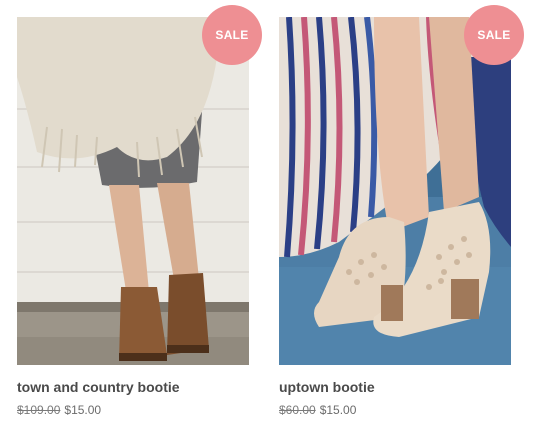 This screenshot has height=425, width=533. Describe the element at coordinates (395, 387) in the screenshot. I see `product-title: uptown bootie` at that location.